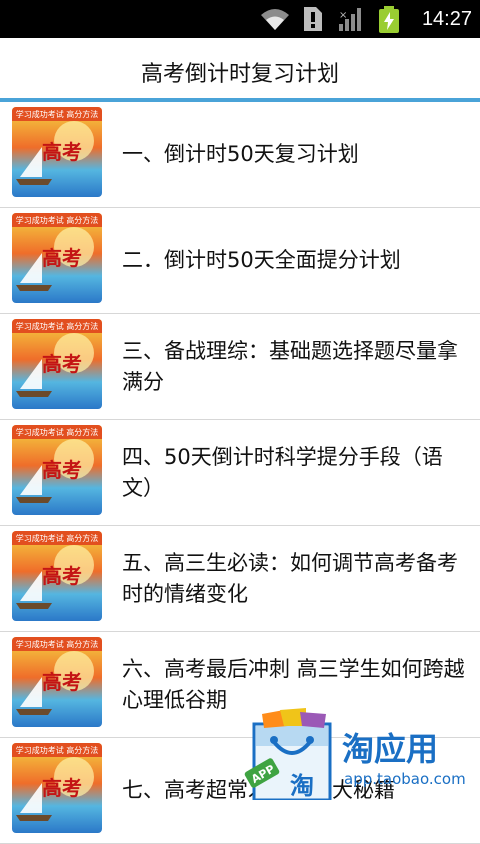 The width and height of the screenshot is (480, 844). What do you see at coordinates (240, 19) in the screenshot?
I see `status-bar: × 14:27` at bounding box center [240, 19].